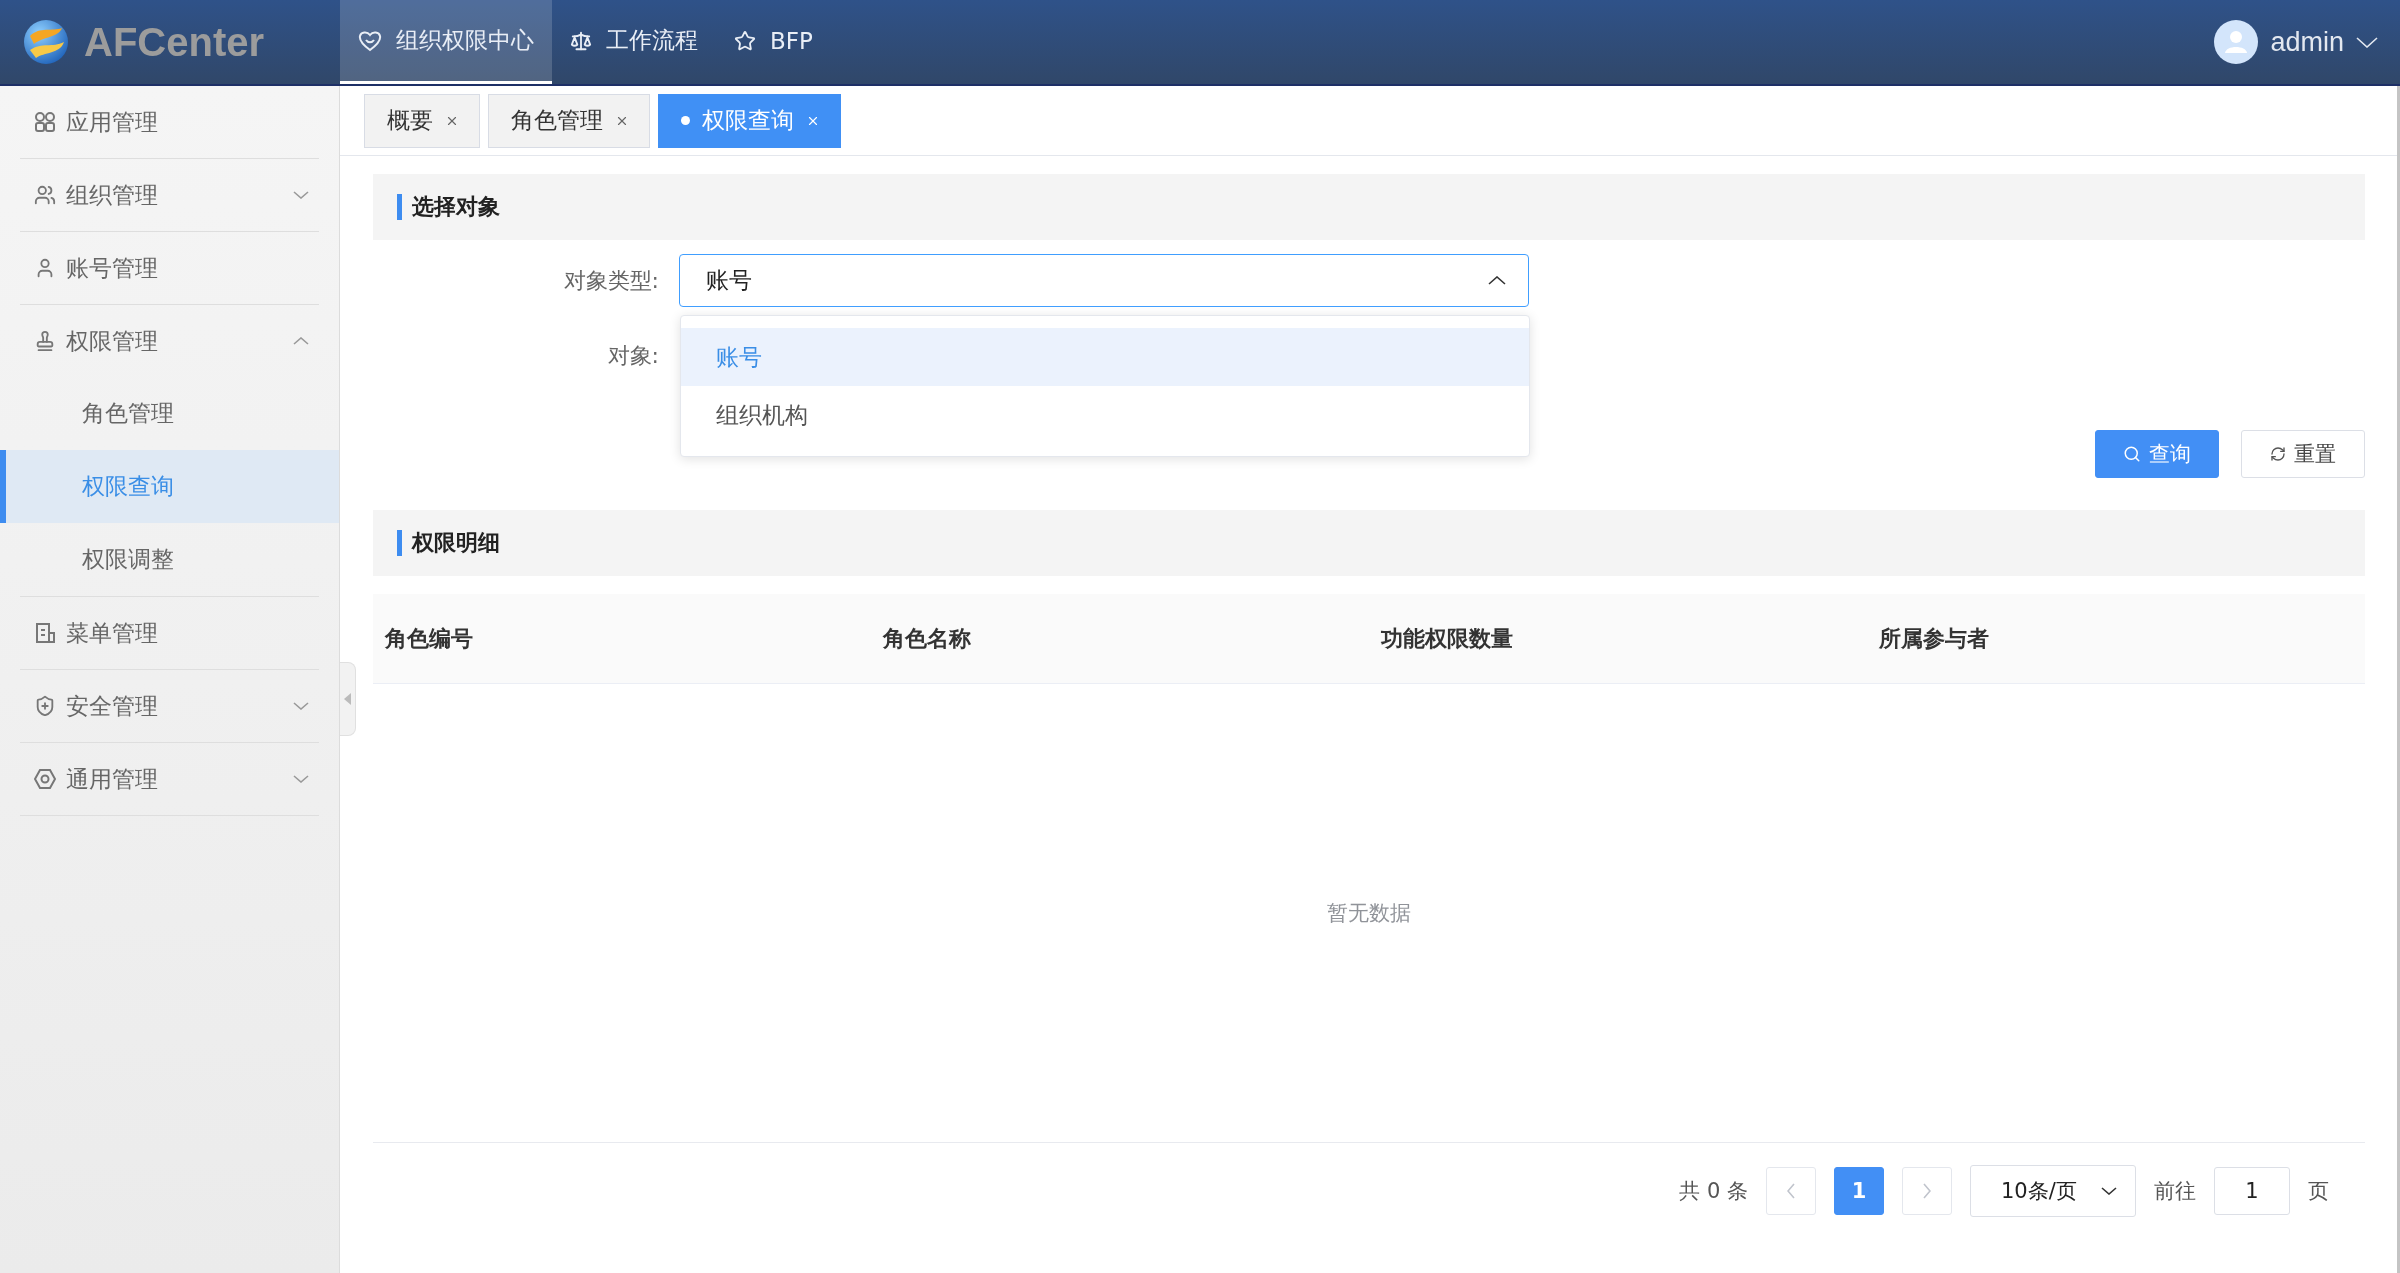 The image size is (2400, 1273). I want to click on logo-icon, so click(46, 42).